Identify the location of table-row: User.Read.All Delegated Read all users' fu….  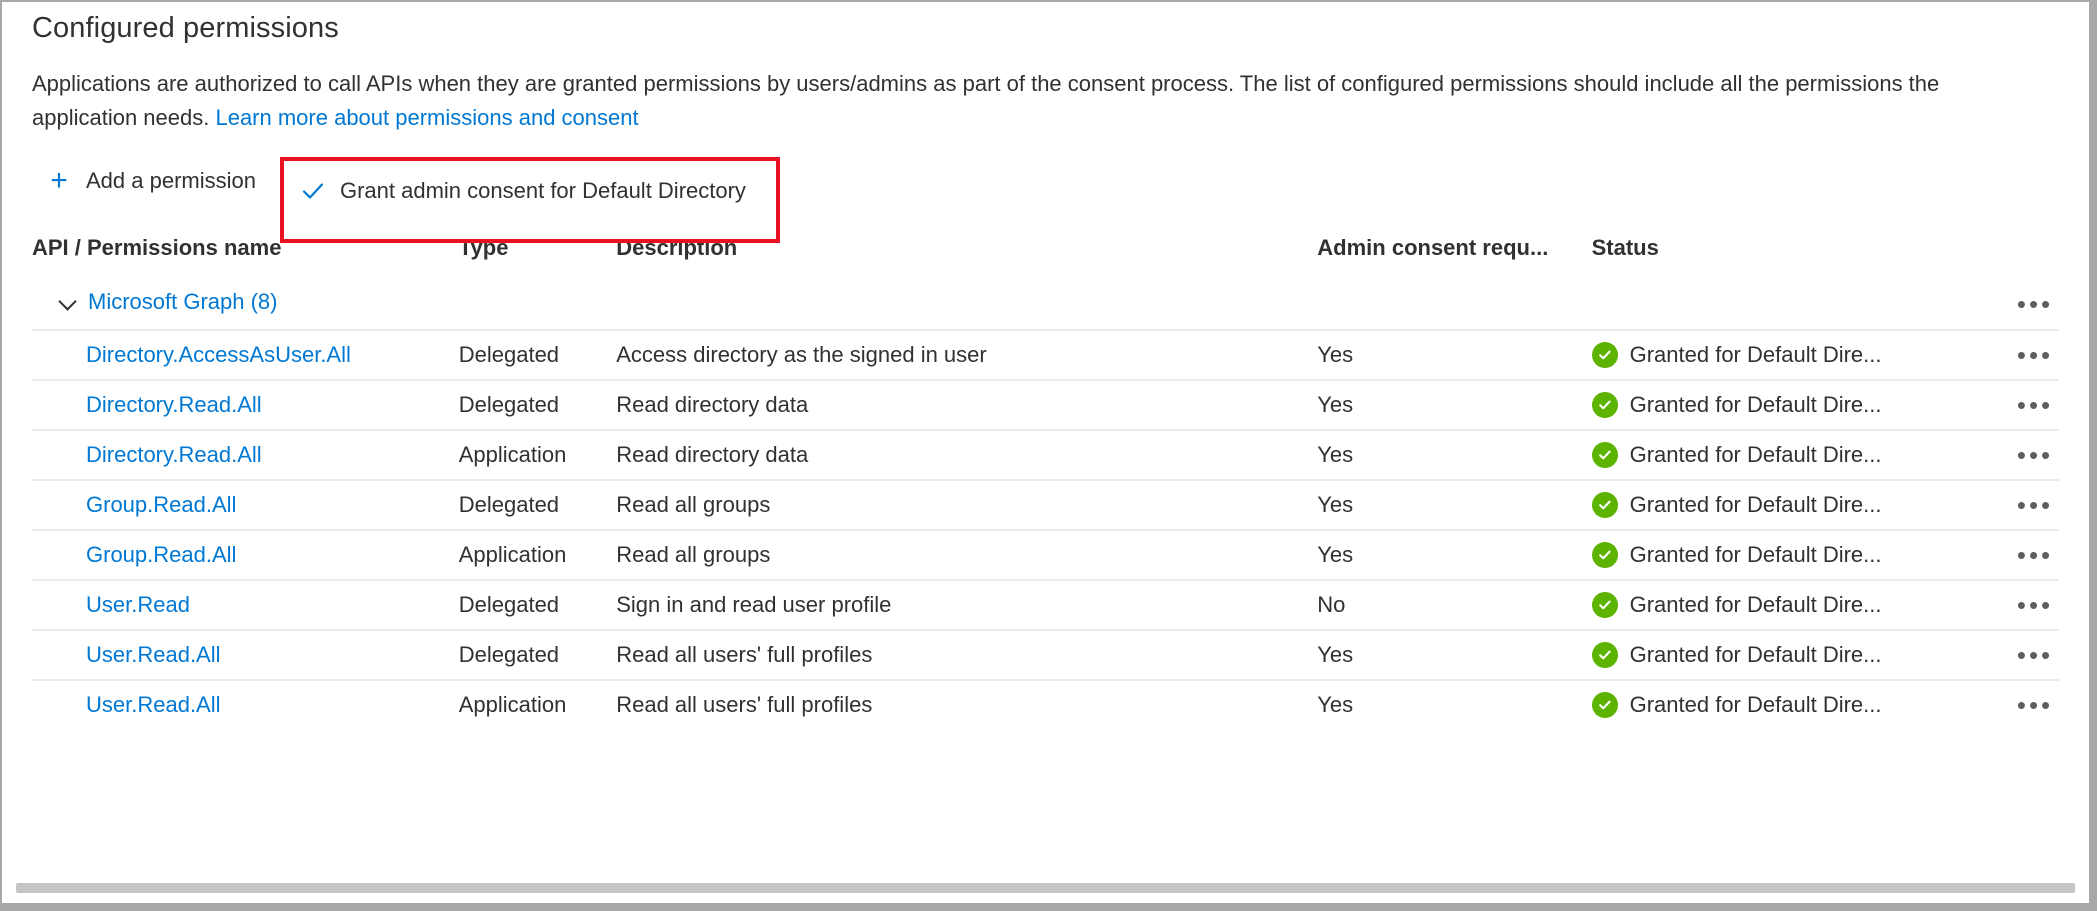
(1045, 654).